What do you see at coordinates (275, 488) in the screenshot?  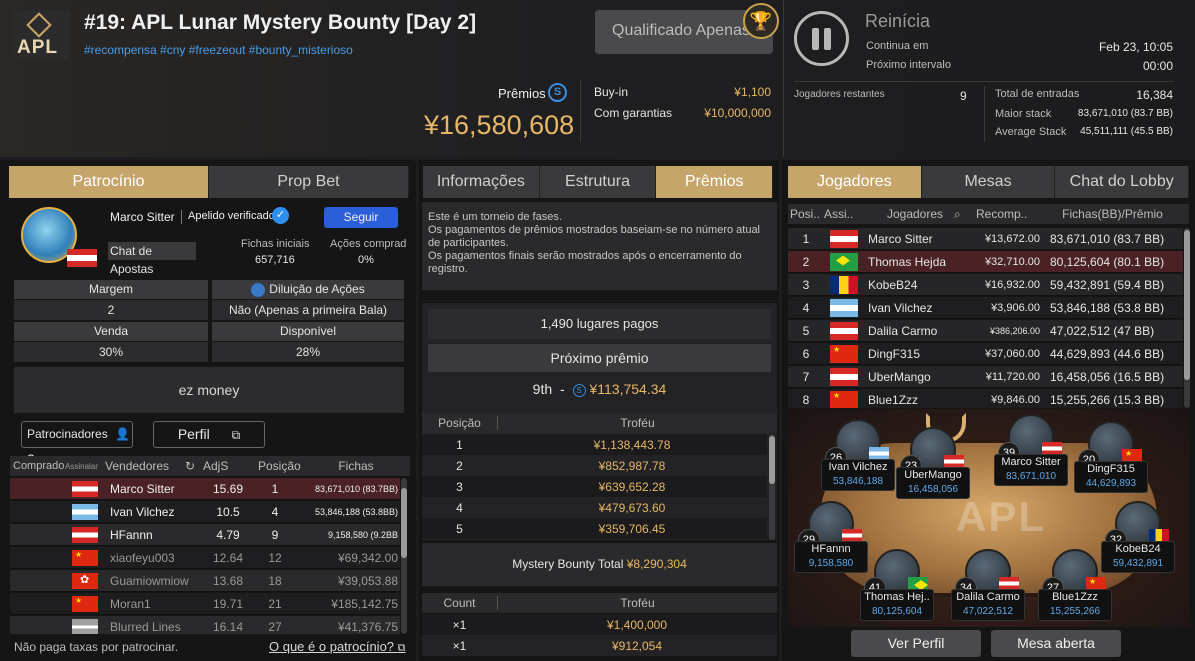 I see `seller-position: 1` at bounding box center [275, 488].